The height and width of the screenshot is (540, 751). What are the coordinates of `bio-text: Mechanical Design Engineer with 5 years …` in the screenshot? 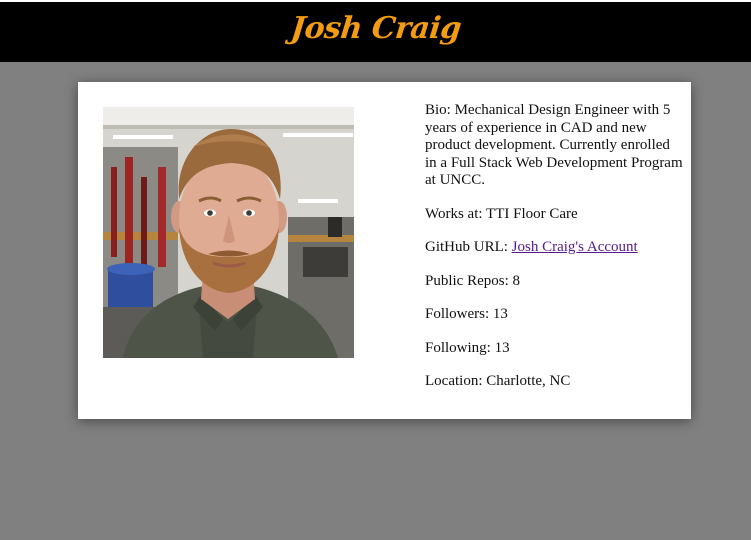 It's located at (554, 145).